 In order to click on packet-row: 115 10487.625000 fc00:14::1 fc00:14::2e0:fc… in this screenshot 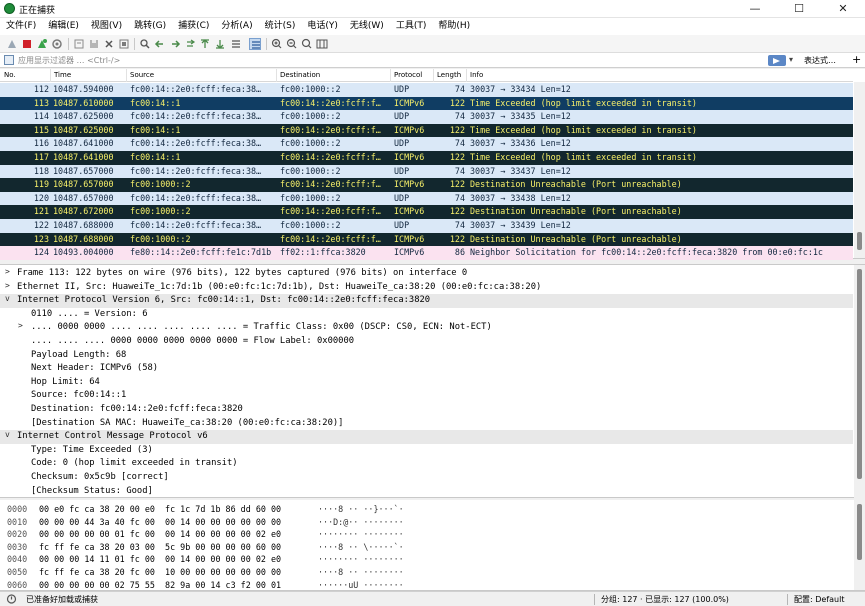, I will do `click(426, 130)`.